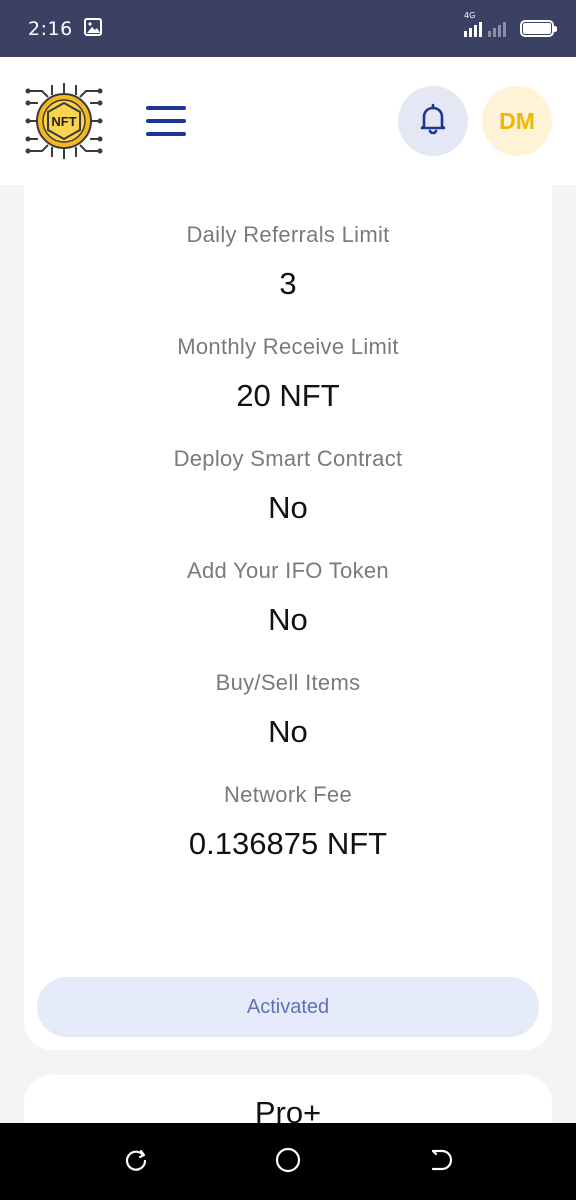 The width and height of the screenshot is (576, 1200). I want to click on status-left: 2:16, so click(65, 29).